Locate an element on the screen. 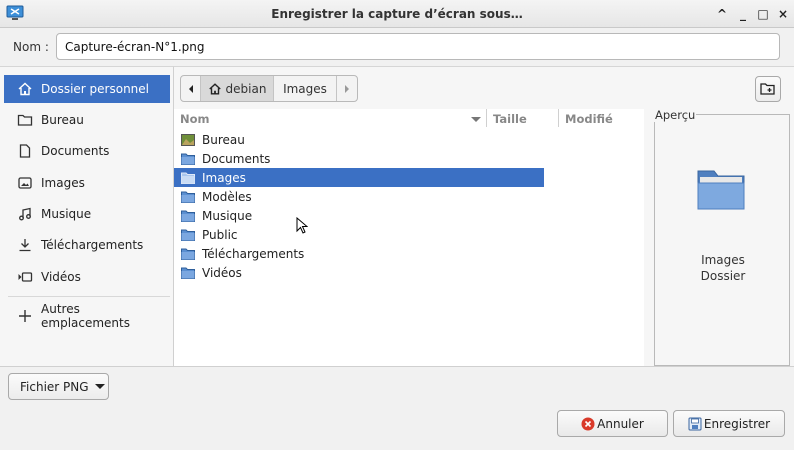 The image size is (794, 450). sidebar-item-label: Dossier personnel is located at coordinates (95, 89).